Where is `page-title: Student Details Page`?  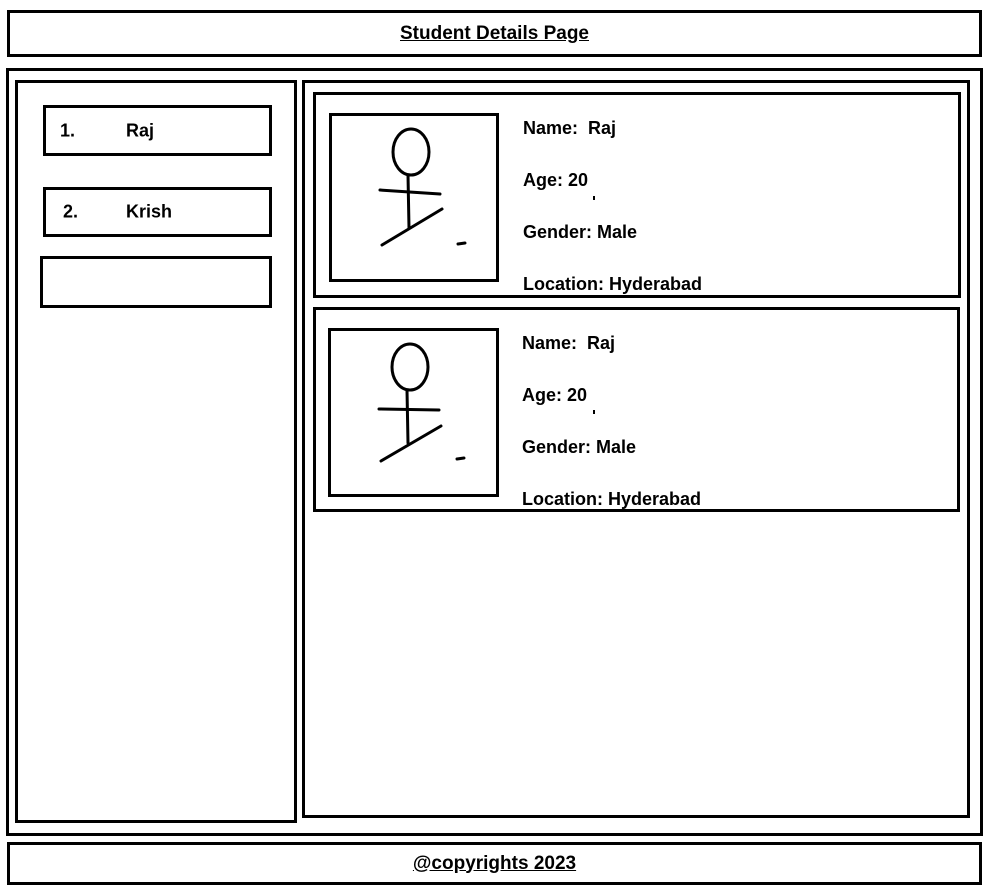
page-title: Student Details Page is located at coordinates (494, 33).